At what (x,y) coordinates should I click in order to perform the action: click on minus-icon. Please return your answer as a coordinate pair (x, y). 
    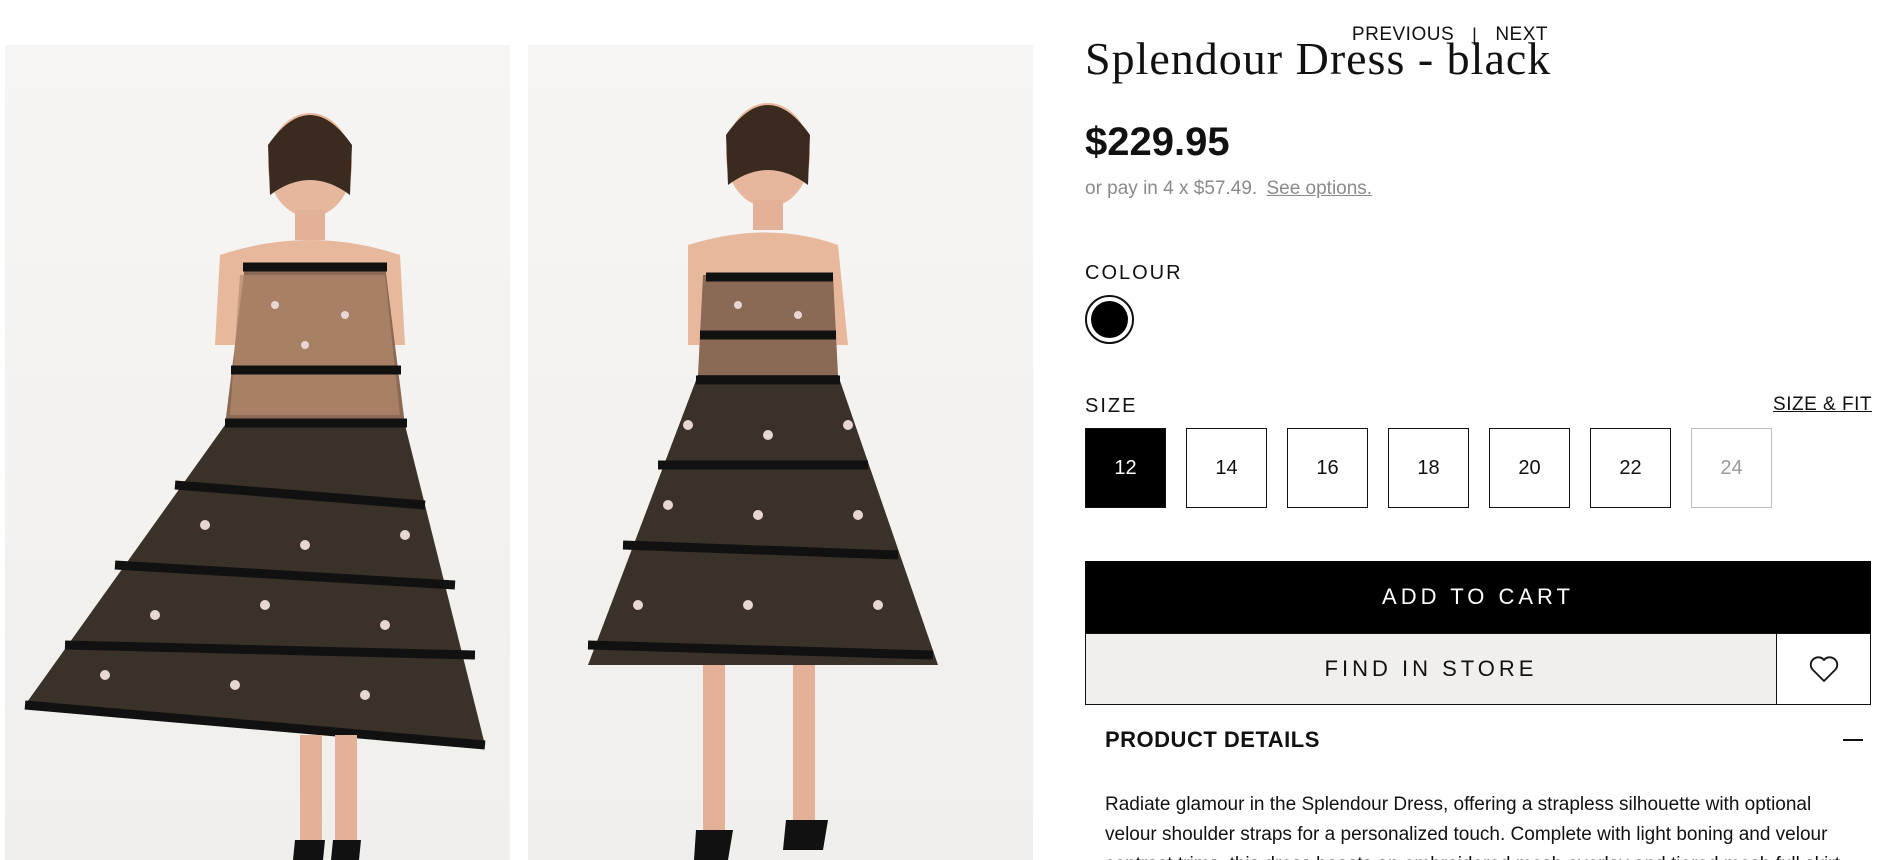
    Looking at the image, I should click on (1853, 740).